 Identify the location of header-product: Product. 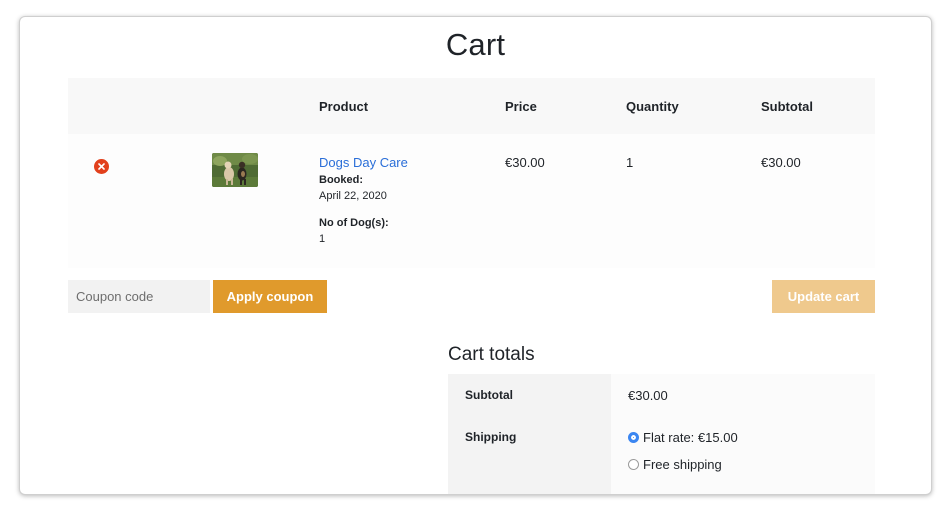
(344, 106).